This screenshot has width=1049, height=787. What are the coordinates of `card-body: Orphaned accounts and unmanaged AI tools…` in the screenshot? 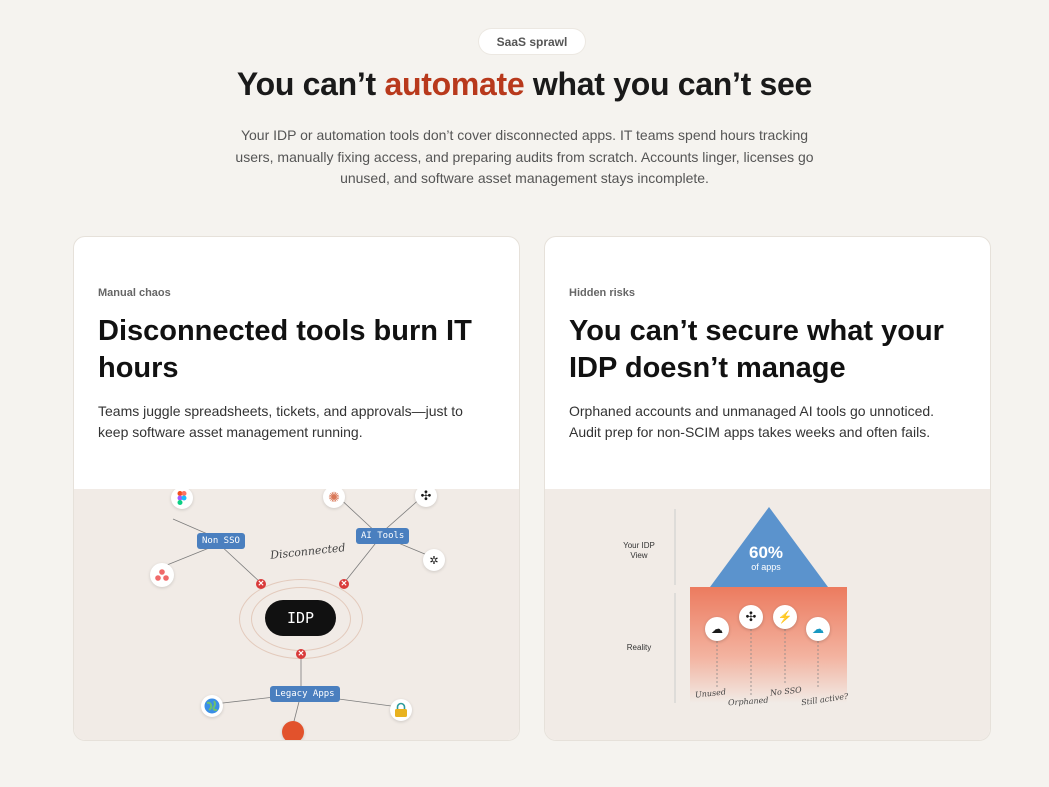 It's located at (752, 421).